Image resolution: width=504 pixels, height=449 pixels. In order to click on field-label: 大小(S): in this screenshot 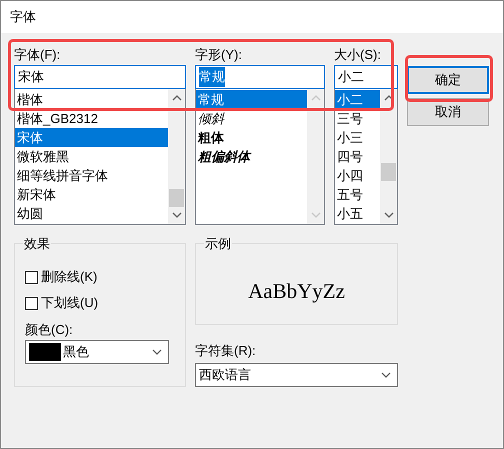, I will do `click(358, 55)`.